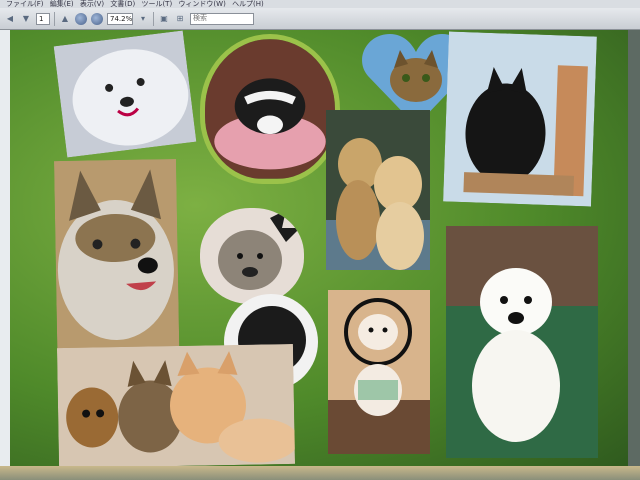 This screenshot has height=480, width=640. Describe the element at coordinates (634, 255) in the screenshot. I see `right-scroll-region` at that location.